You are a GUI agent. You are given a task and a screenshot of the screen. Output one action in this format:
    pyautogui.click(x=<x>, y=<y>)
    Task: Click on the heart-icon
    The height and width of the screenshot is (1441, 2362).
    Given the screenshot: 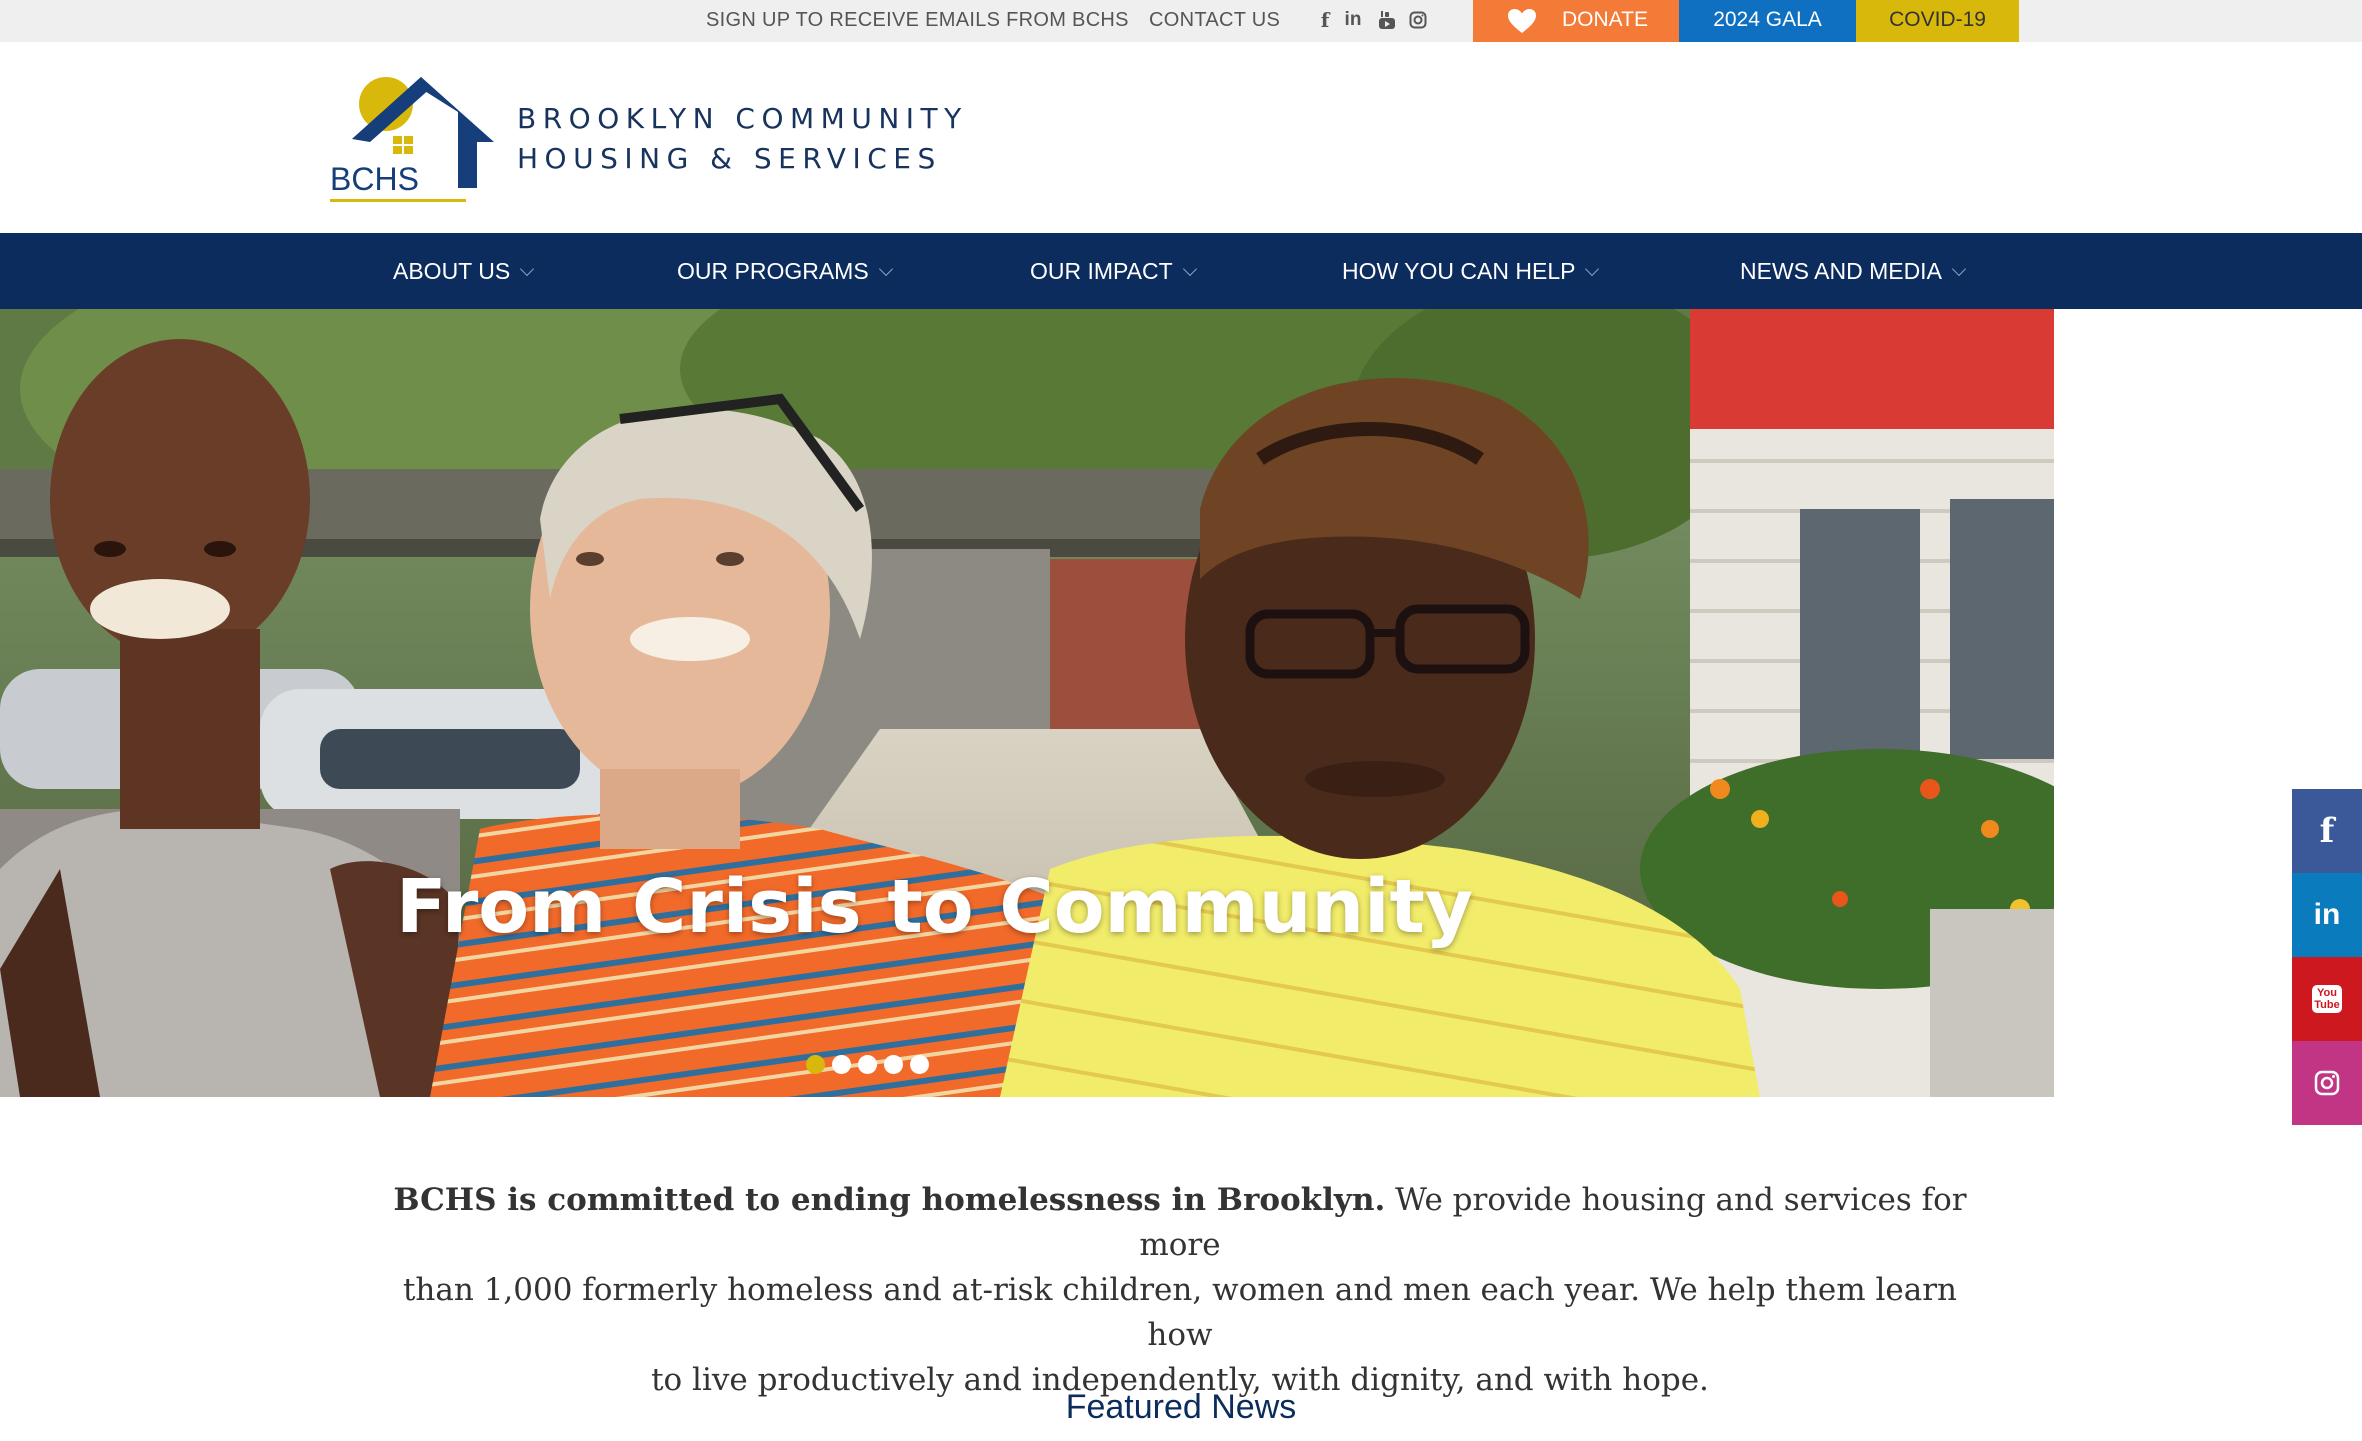 What is the action you would take?
    pyautogui.click(x=1522, y=21)
    